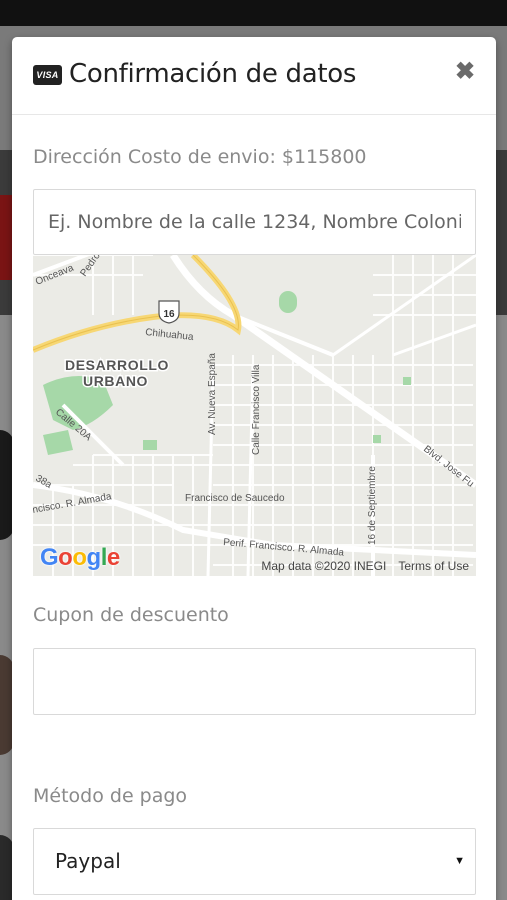  Describe the element at coordinates (465, 72) in the screenshot. I see `close-icon: ✖` at that location.